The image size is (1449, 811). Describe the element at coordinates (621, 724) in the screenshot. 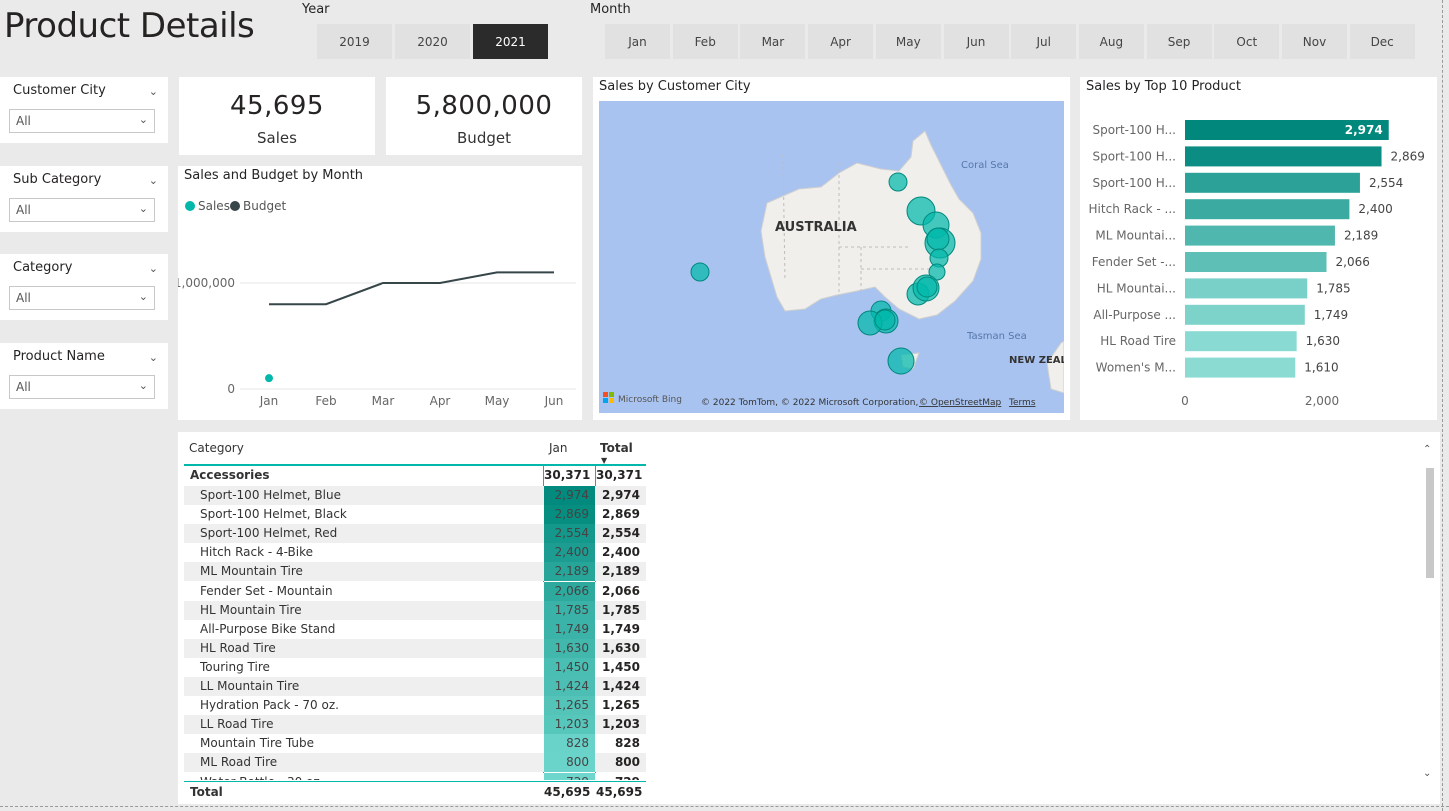

I see `row-total-value: 1,203` at that location.